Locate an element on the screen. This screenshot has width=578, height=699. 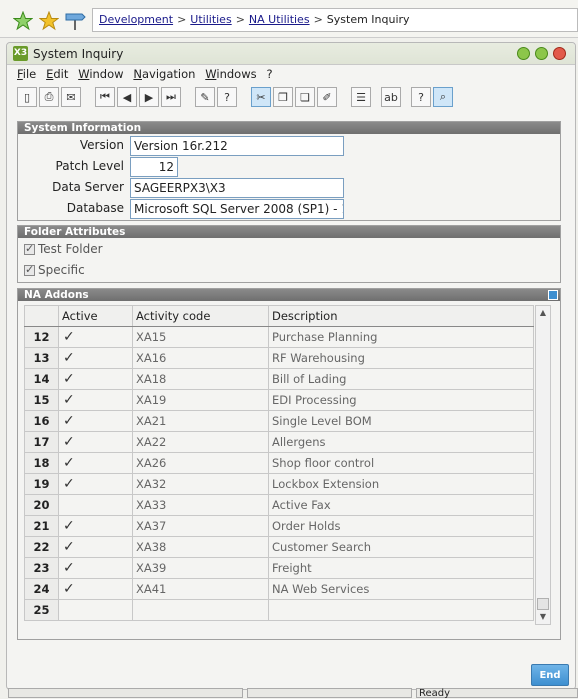
paste-icon: ❏ is located at coordinates (305, 97).